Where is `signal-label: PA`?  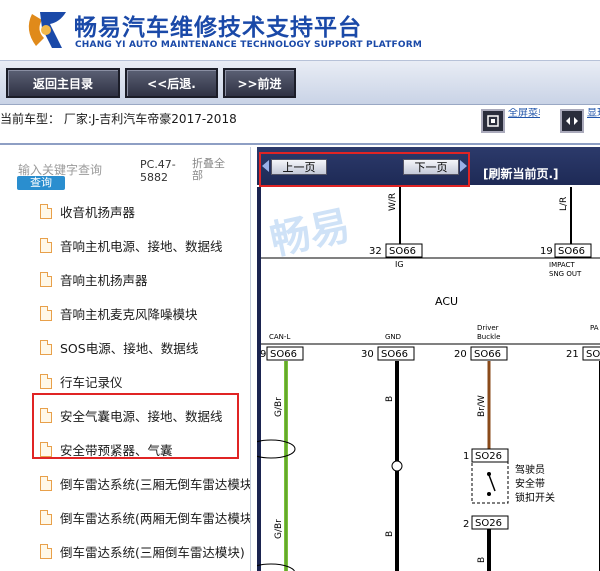
signal-label: PA is located at coordinates (594, 328).